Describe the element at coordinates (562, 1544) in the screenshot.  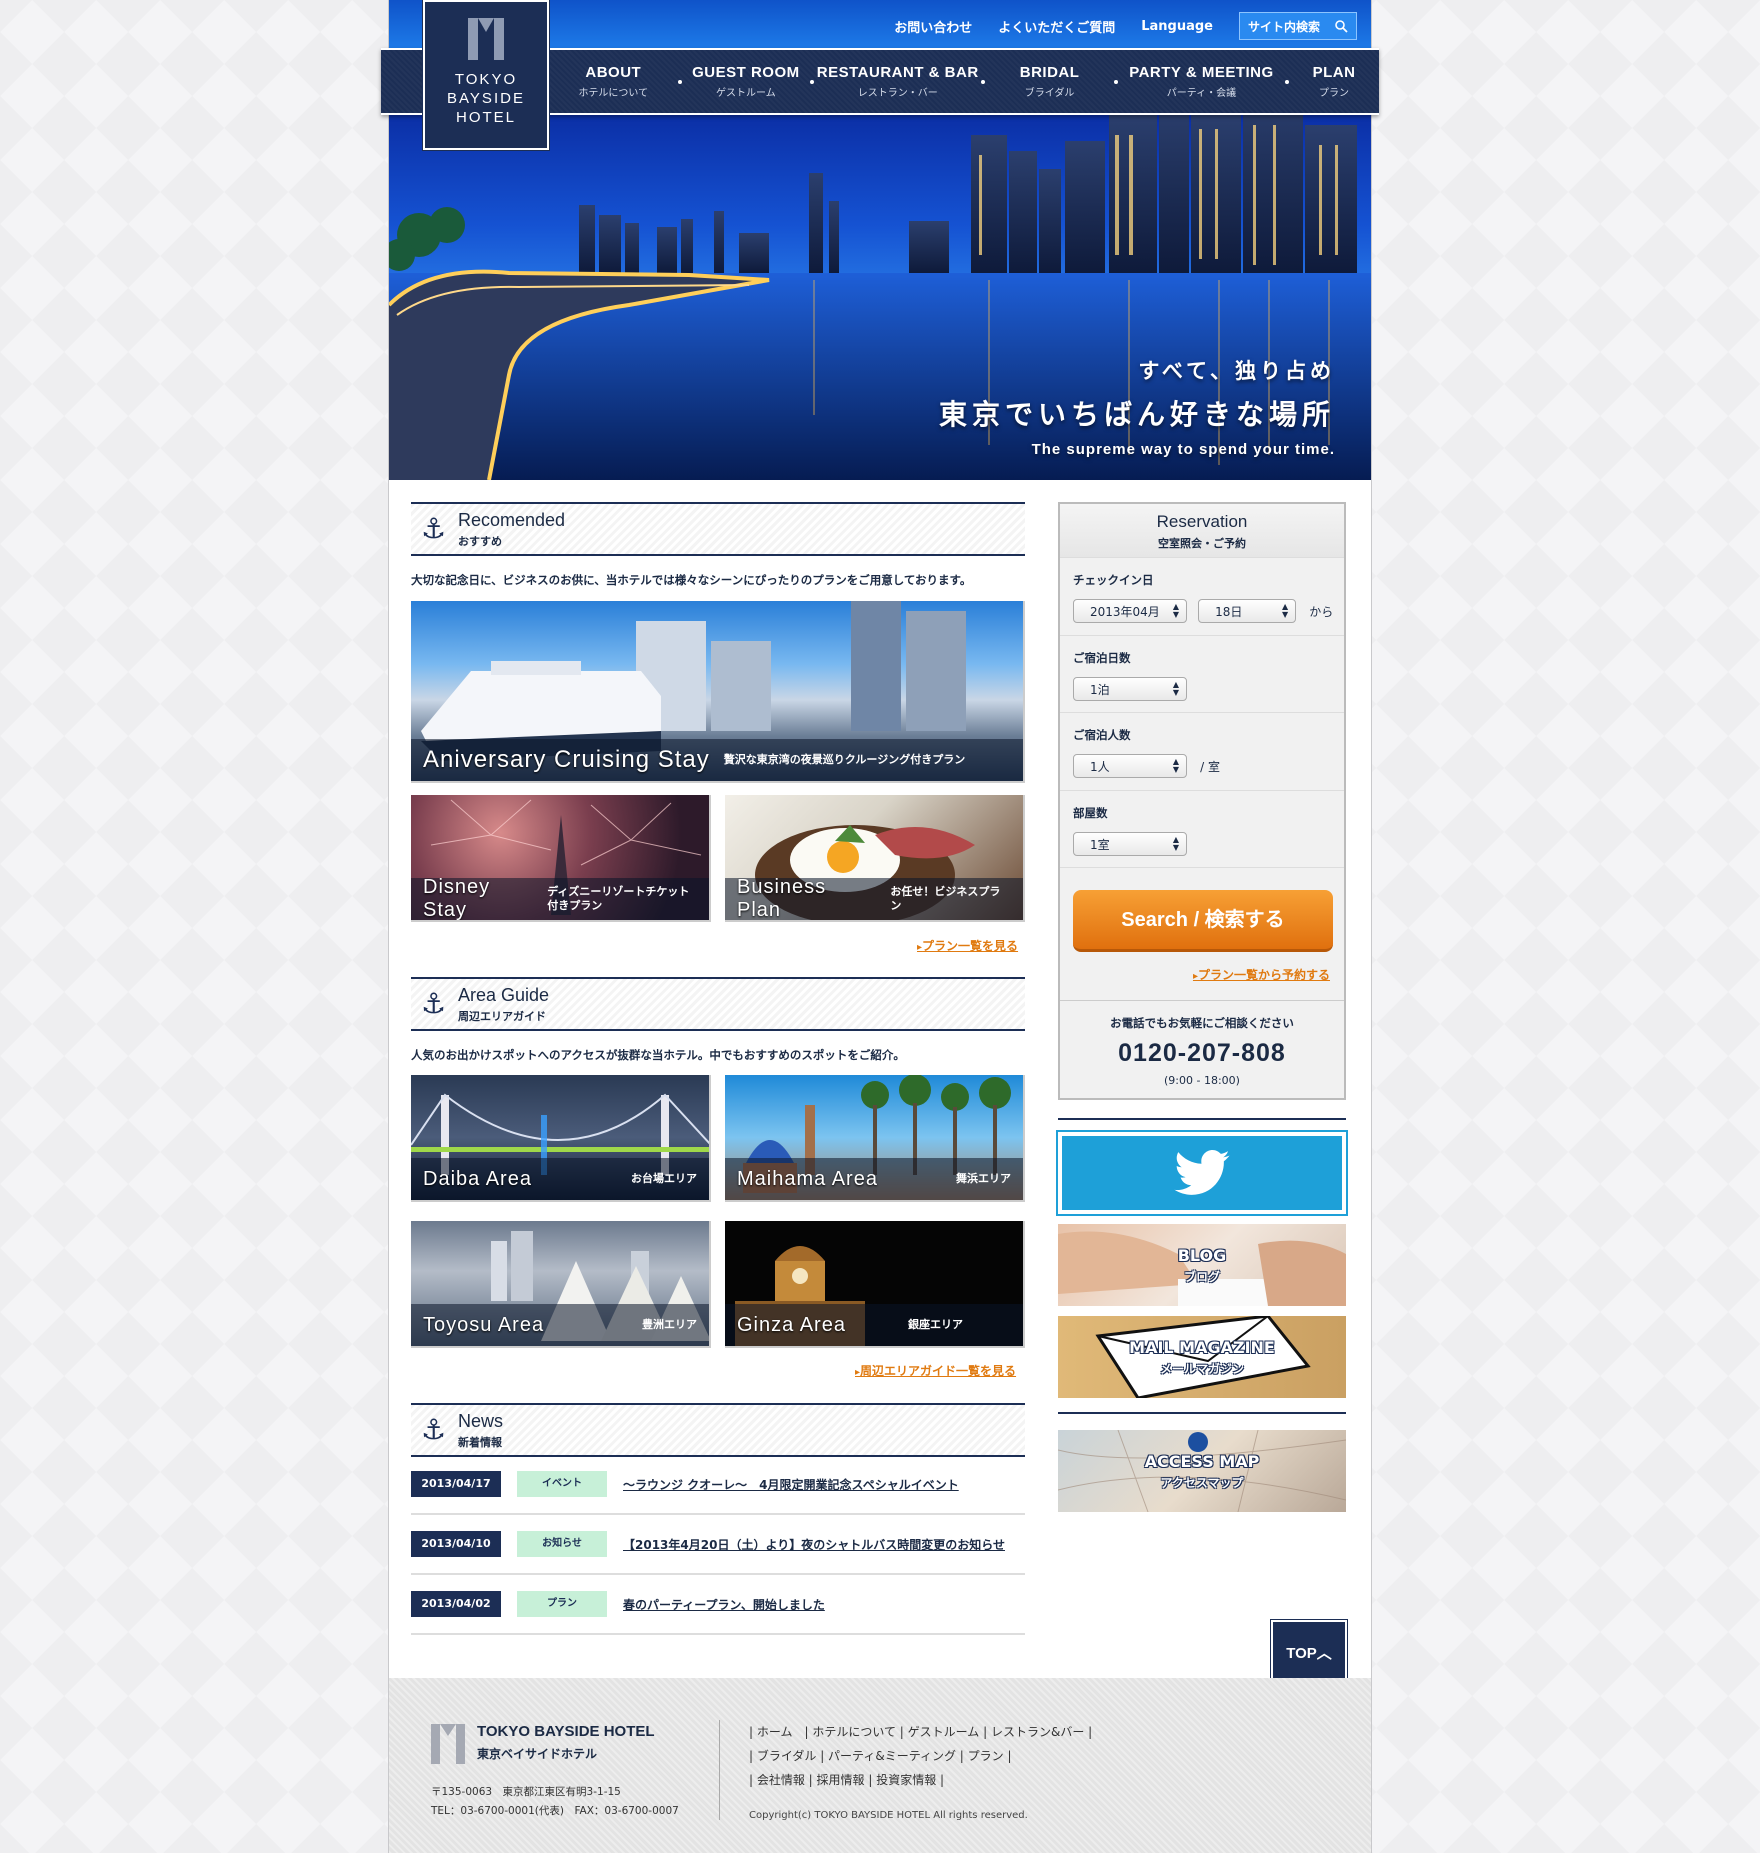
I see `news-category-badge: お知らせ` at that location.